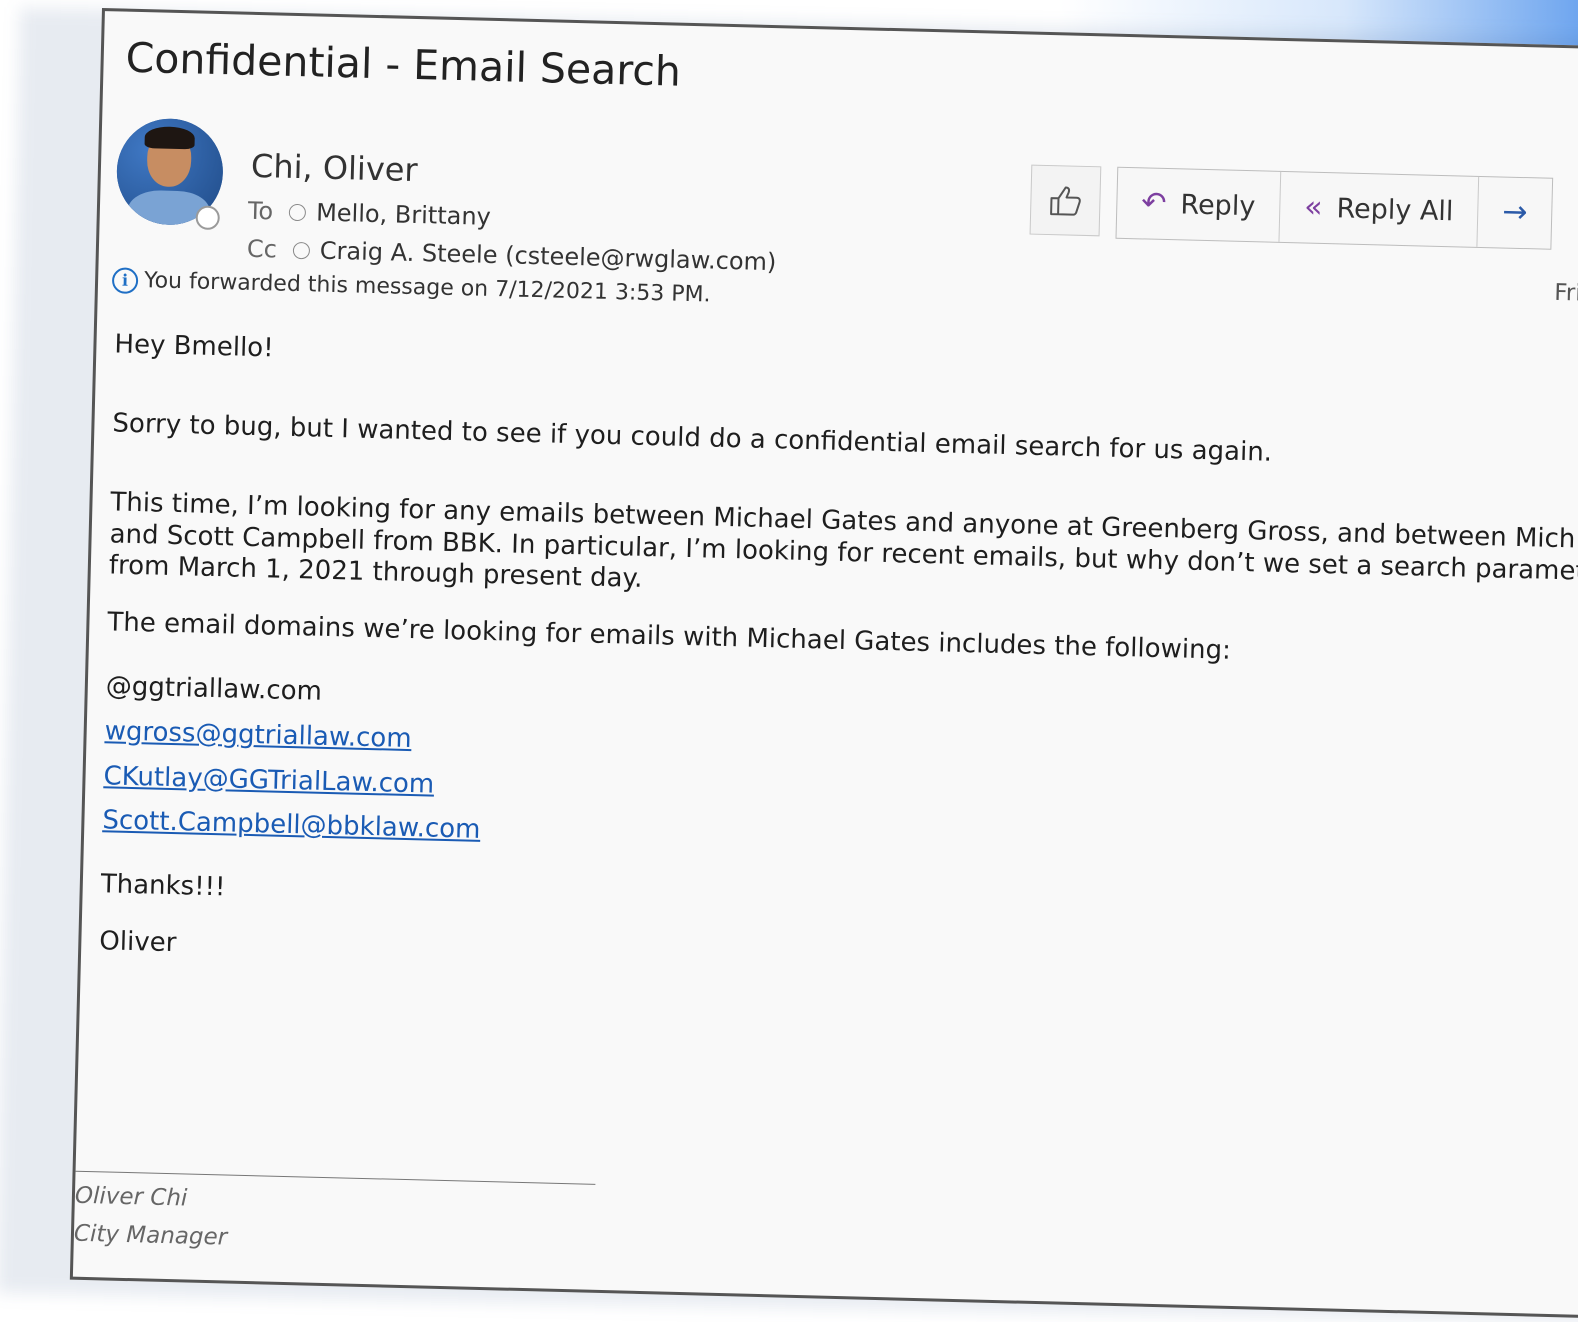 The height and width of the screenshot is (1322, 1578). I want to click on reply-label: Reply, so click(1218, 205).